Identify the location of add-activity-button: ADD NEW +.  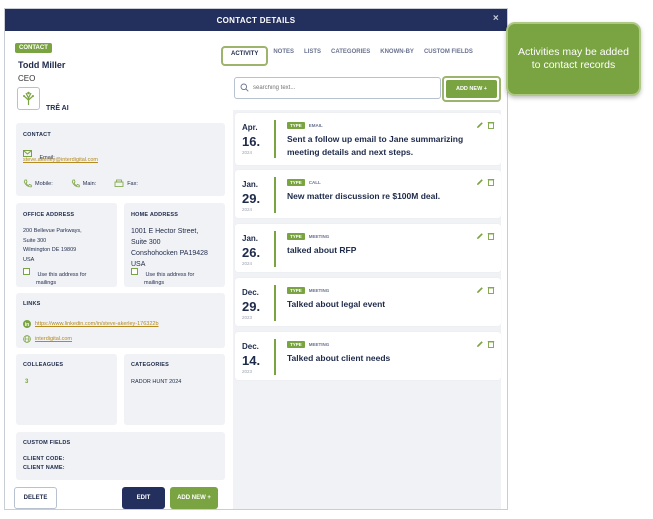
(471, 89).